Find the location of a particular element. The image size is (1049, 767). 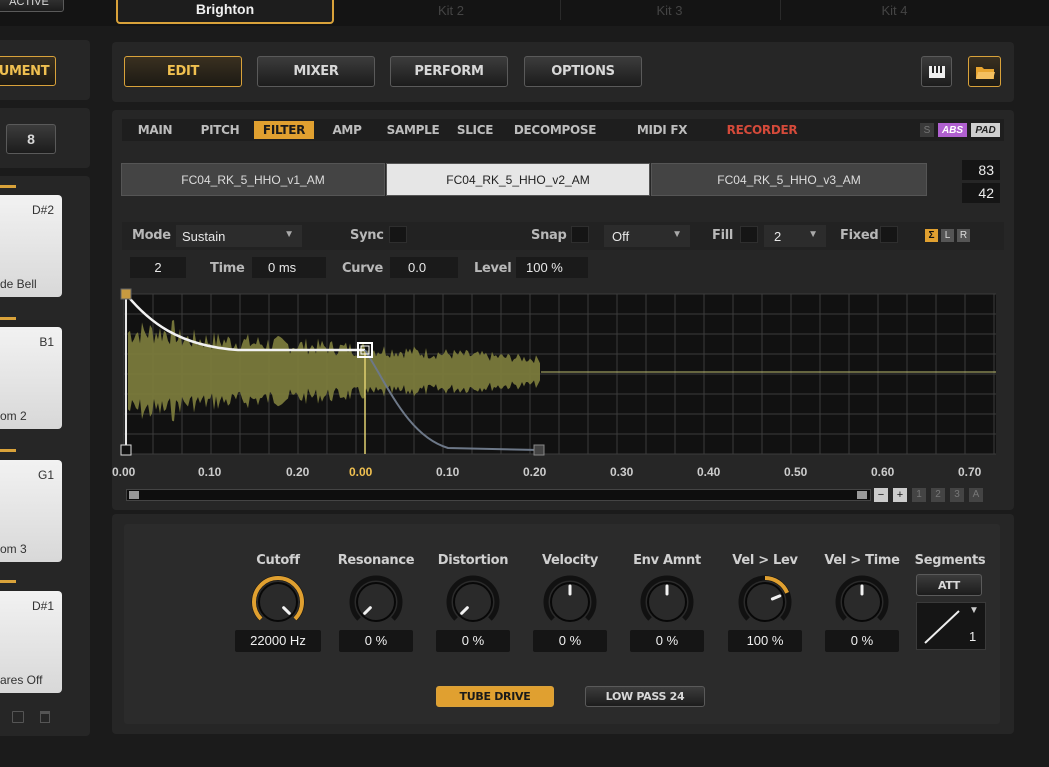

tab-main: MAIN is located at coordinates (155, 130).